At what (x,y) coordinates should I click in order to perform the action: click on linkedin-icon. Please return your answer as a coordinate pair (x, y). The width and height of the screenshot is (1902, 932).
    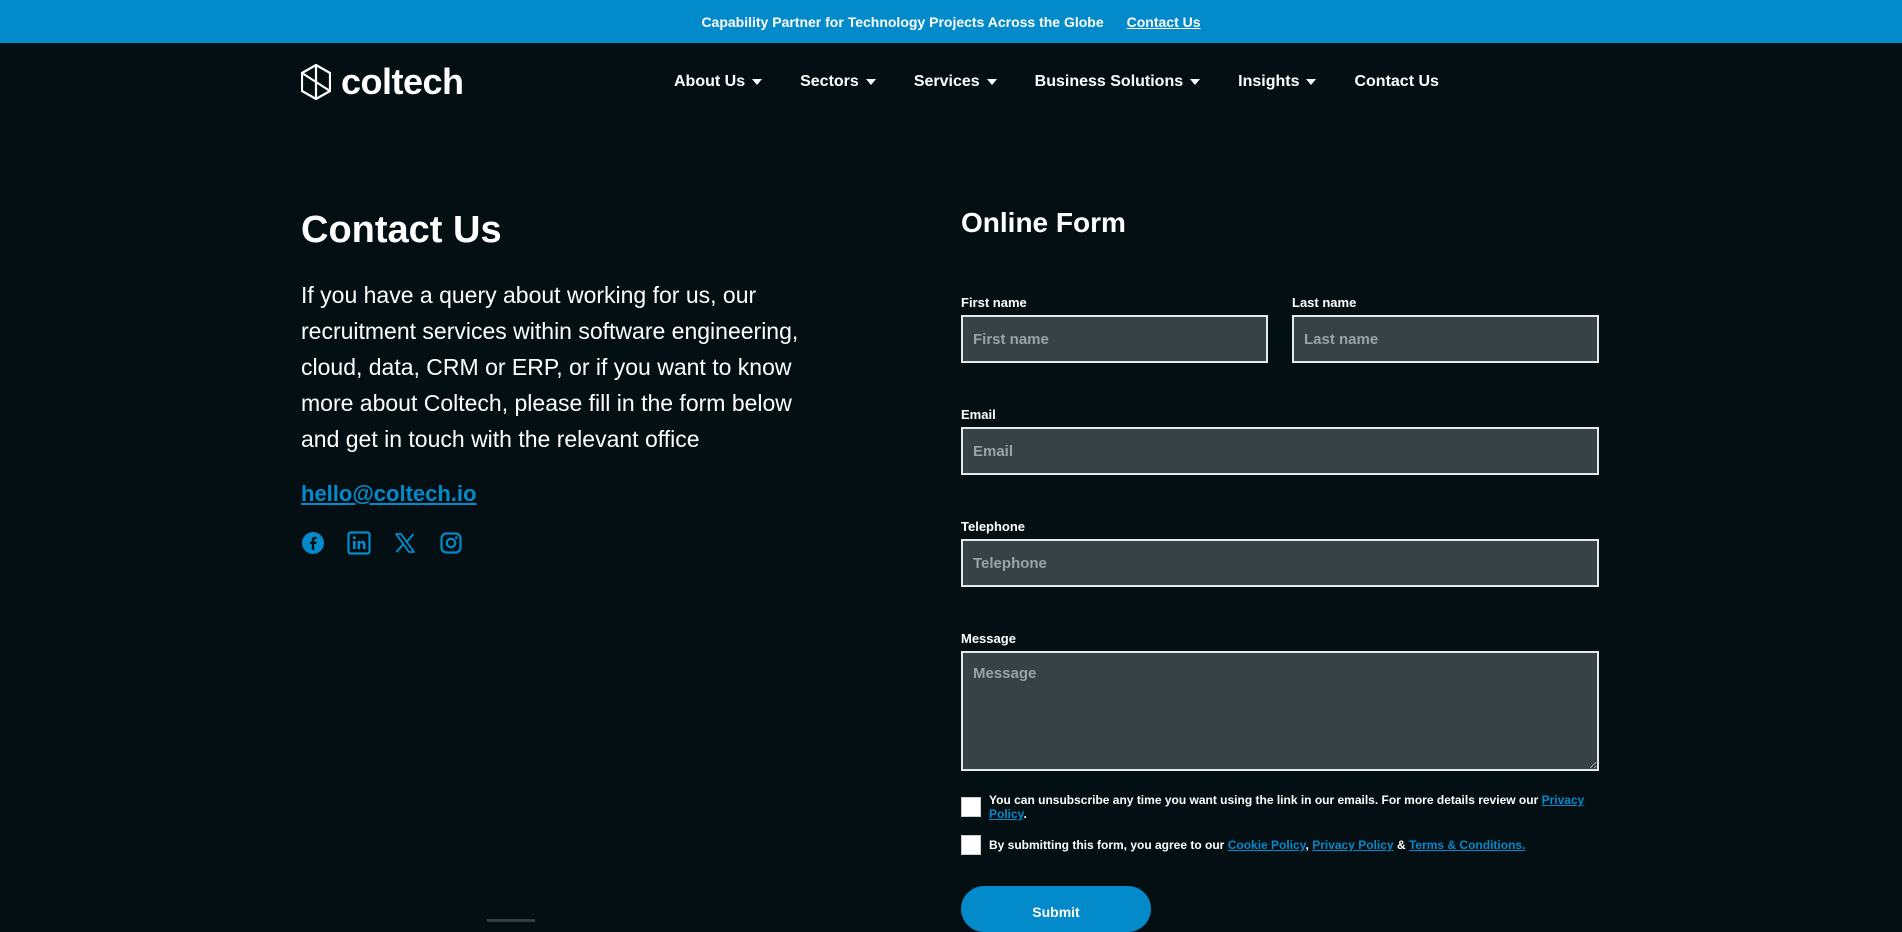
    Looking at the image, I should click on (359, 543).